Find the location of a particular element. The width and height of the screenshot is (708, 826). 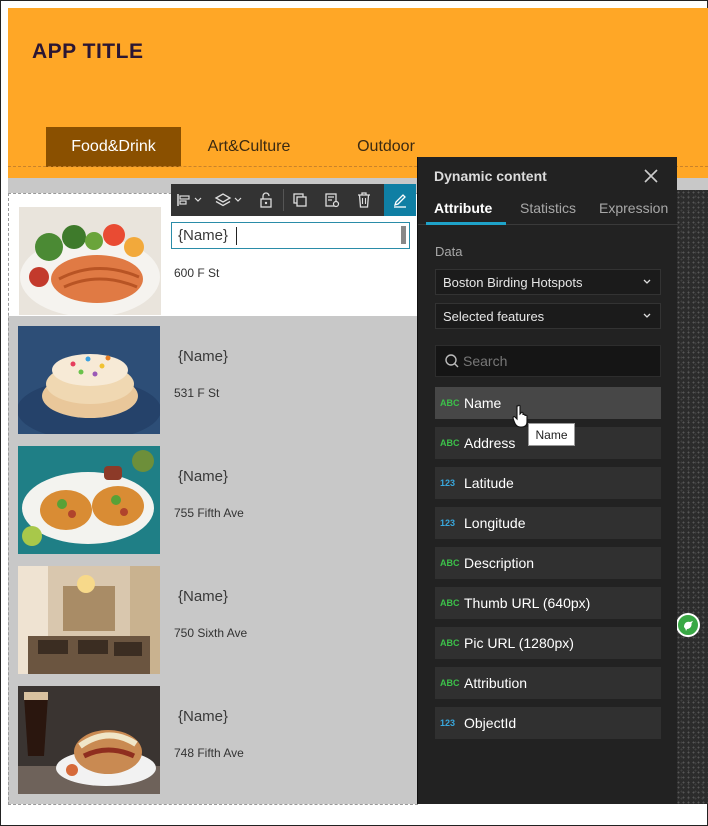

feature-scope-value: Selected features is located at coordinates (494, 316).